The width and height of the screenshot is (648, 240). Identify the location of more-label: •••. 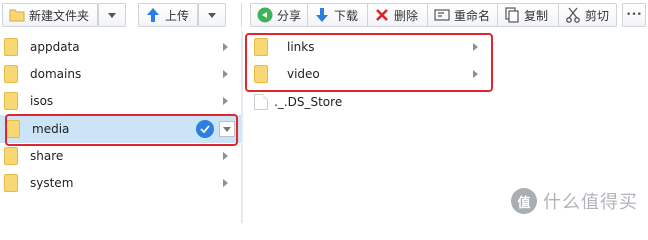
(634, 15).